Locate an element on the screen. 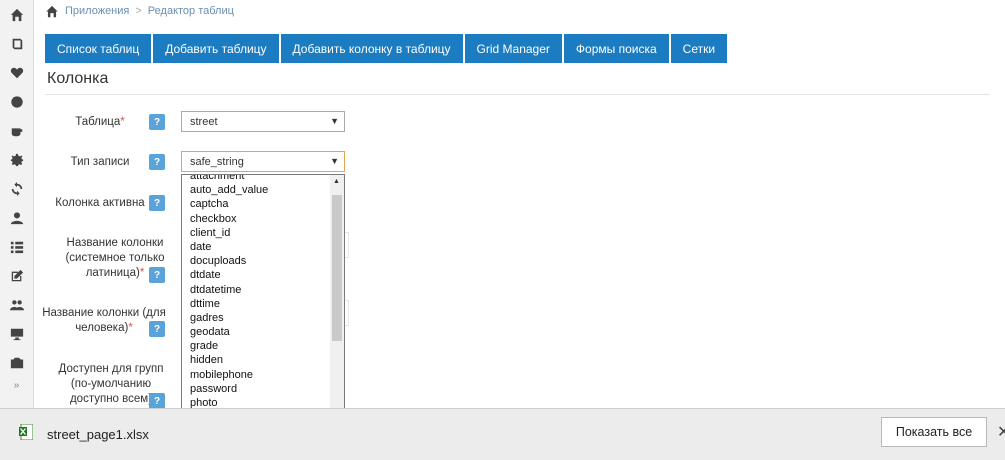 Image resolution: width=1005 pixels, height=460 pixels. edit-icon is located at coordinates (16, 275).